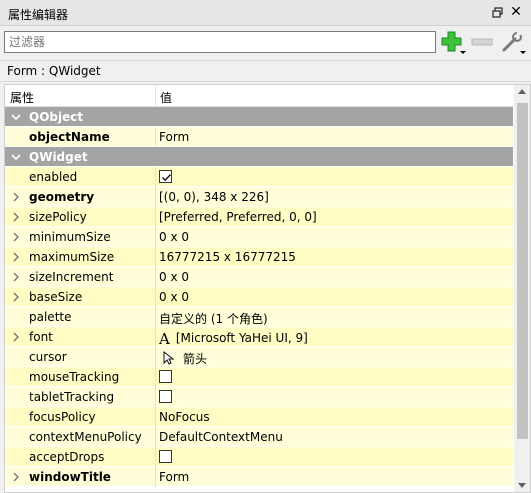 Image resolution: width=531 pixels, height=493 pixels. What do you see at coordinates (522, 485) in the screenshot?
I see `scroll-down-icon` at bounding box center [522, 485].